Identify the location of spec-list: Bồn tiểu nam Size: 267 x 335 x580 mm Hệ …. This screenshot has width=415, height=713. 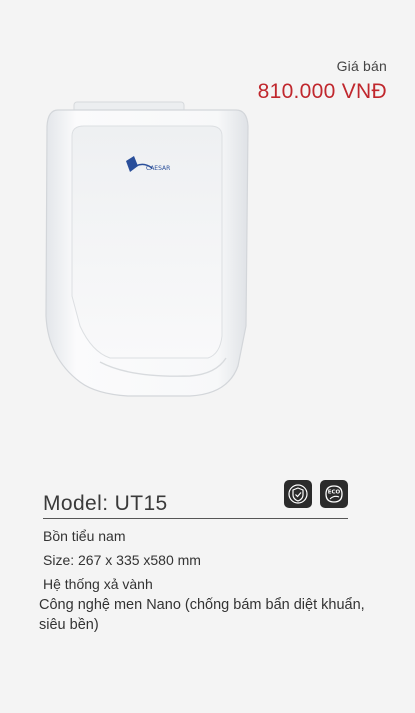
(211, 580).